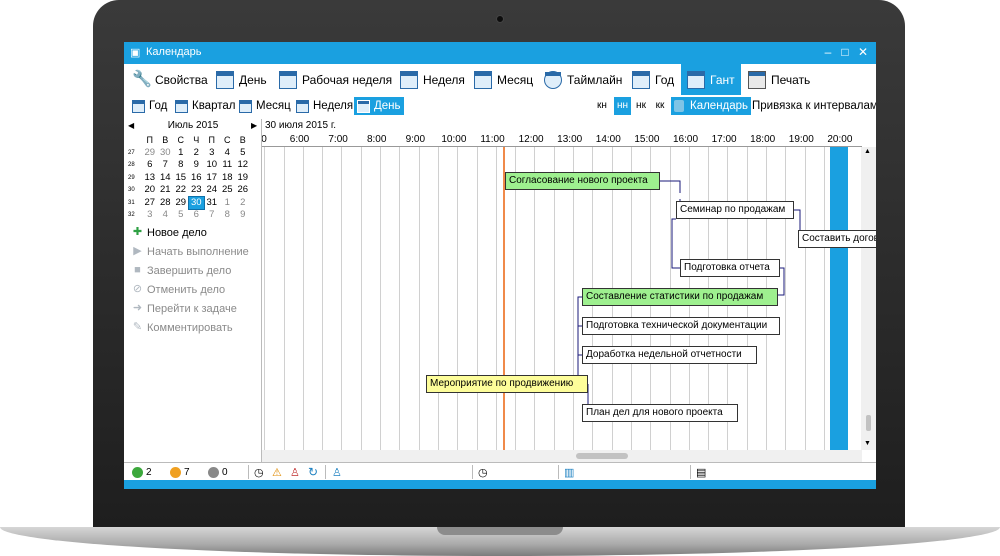 The height and width of the screenshot is (556, 1000). What do you see at coordinates (197, 190) in the screenshot?
I see `calendar-day: 23` at bounding box center [197, 190].